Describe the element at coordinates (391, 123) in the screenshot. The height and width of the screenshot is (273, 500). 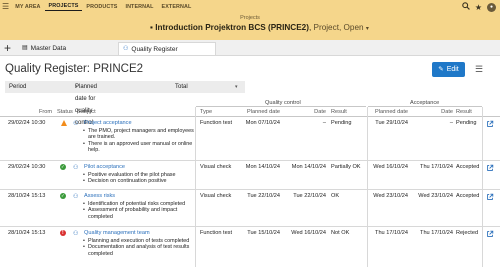
I see `row-acc-planned: Tue 29/10/24` at that location.